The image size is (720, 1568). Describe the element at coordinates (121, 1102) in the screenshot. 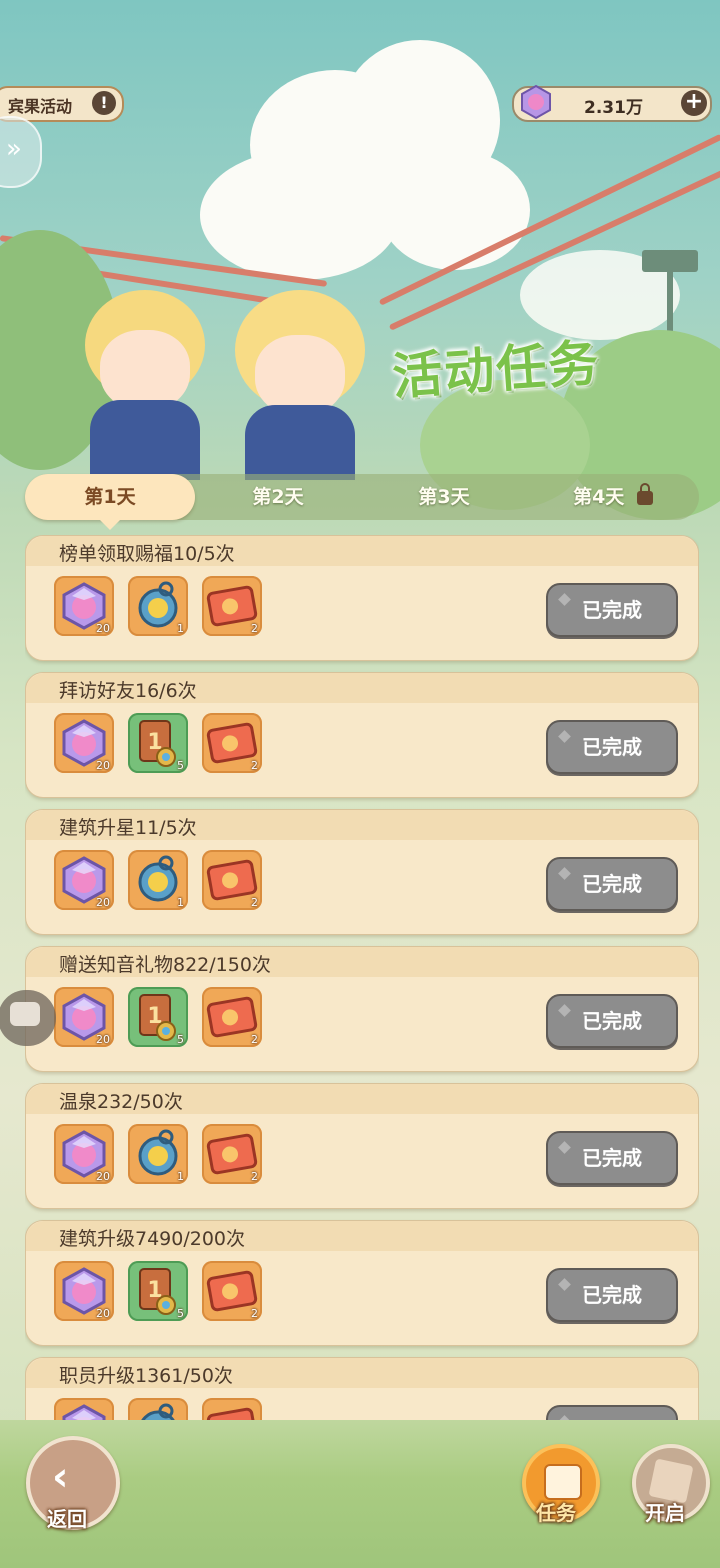

I see `task-title: 温泉232/50次` at that location.